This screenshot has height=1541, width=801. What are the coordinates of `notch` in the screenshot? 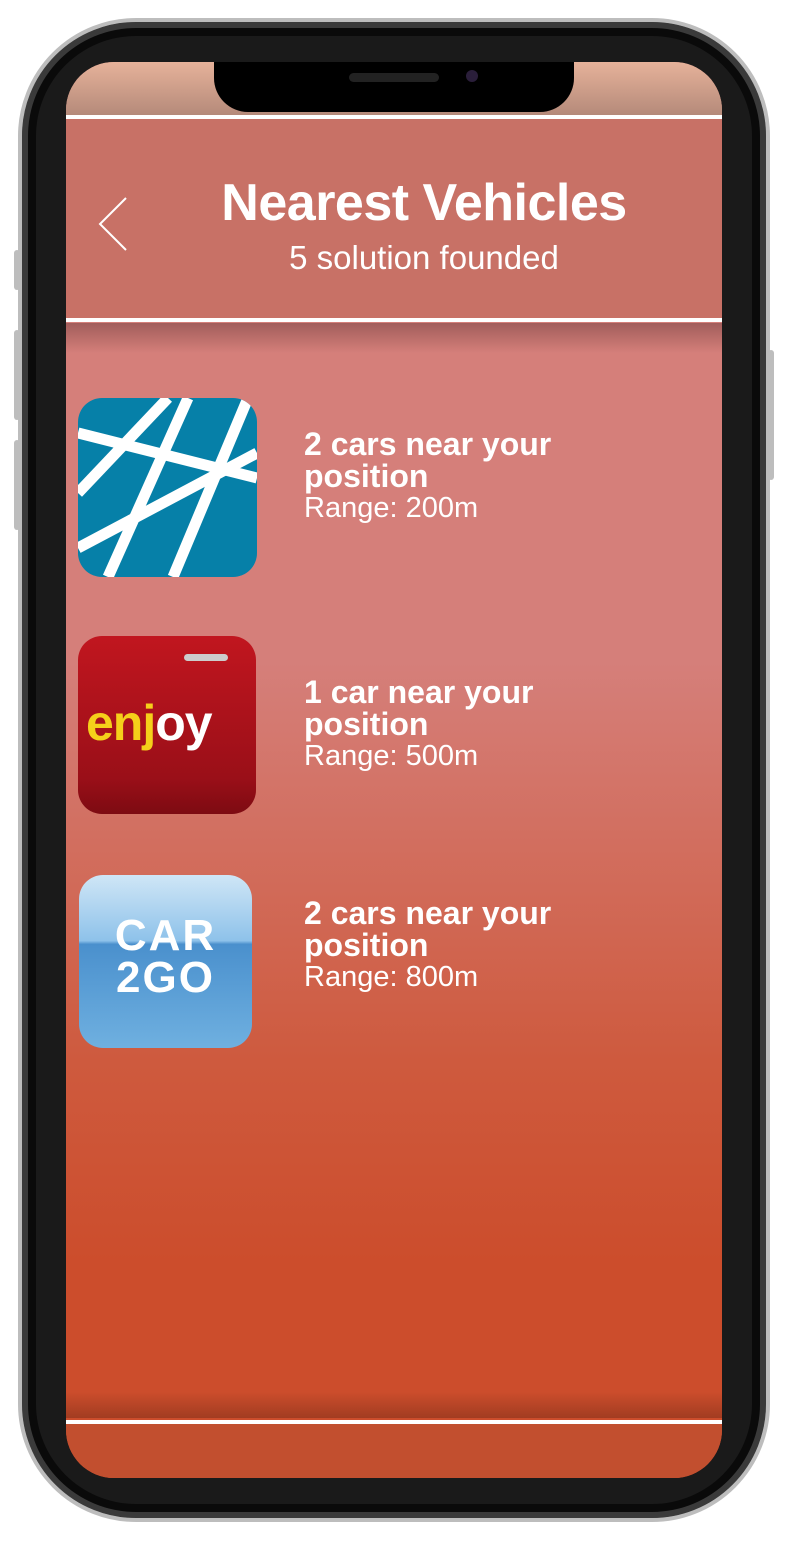 It's located at (394, 87).